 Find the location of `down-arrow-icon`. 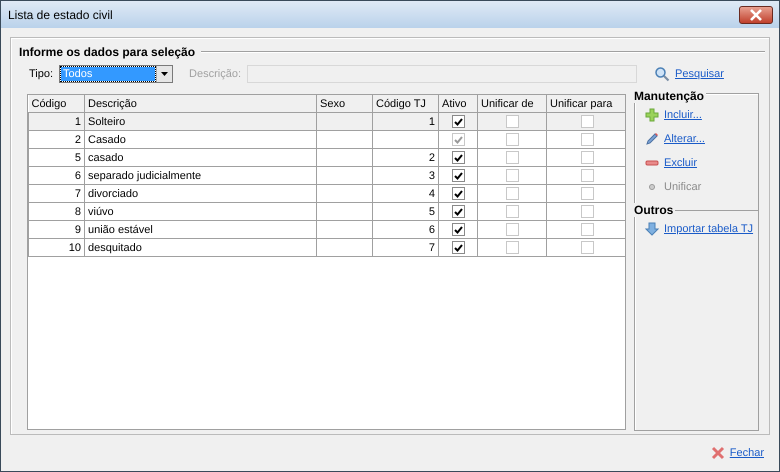

down-arrow-icon is located at coordinates (652, 229).